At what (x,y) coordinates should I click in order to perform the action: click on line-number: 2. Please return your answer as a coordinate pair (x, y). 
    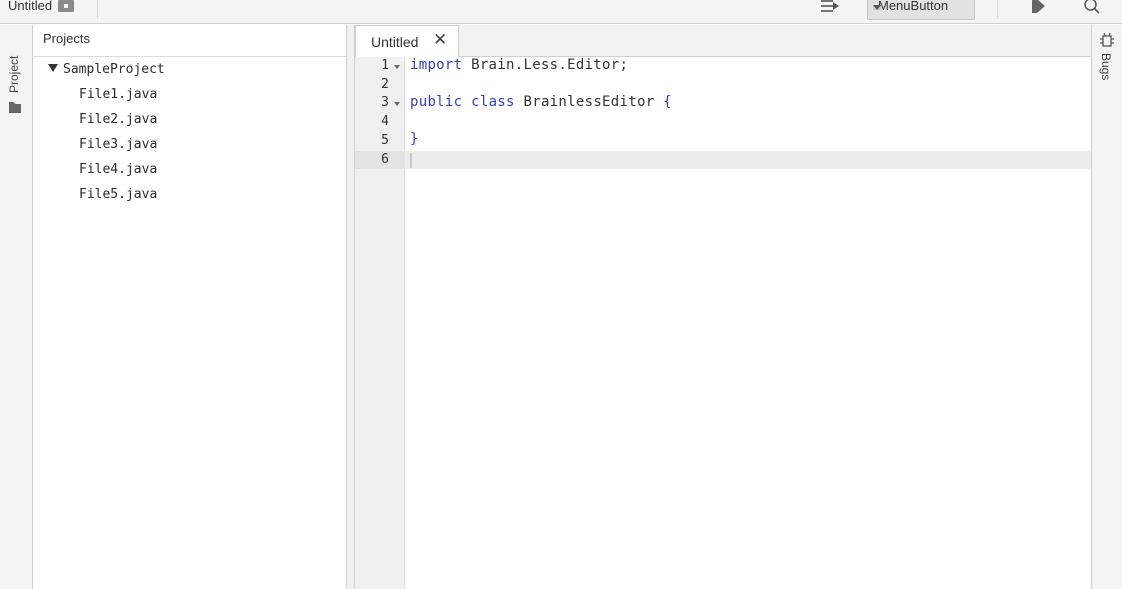
    Looking at the image, I should click on (385, 84).